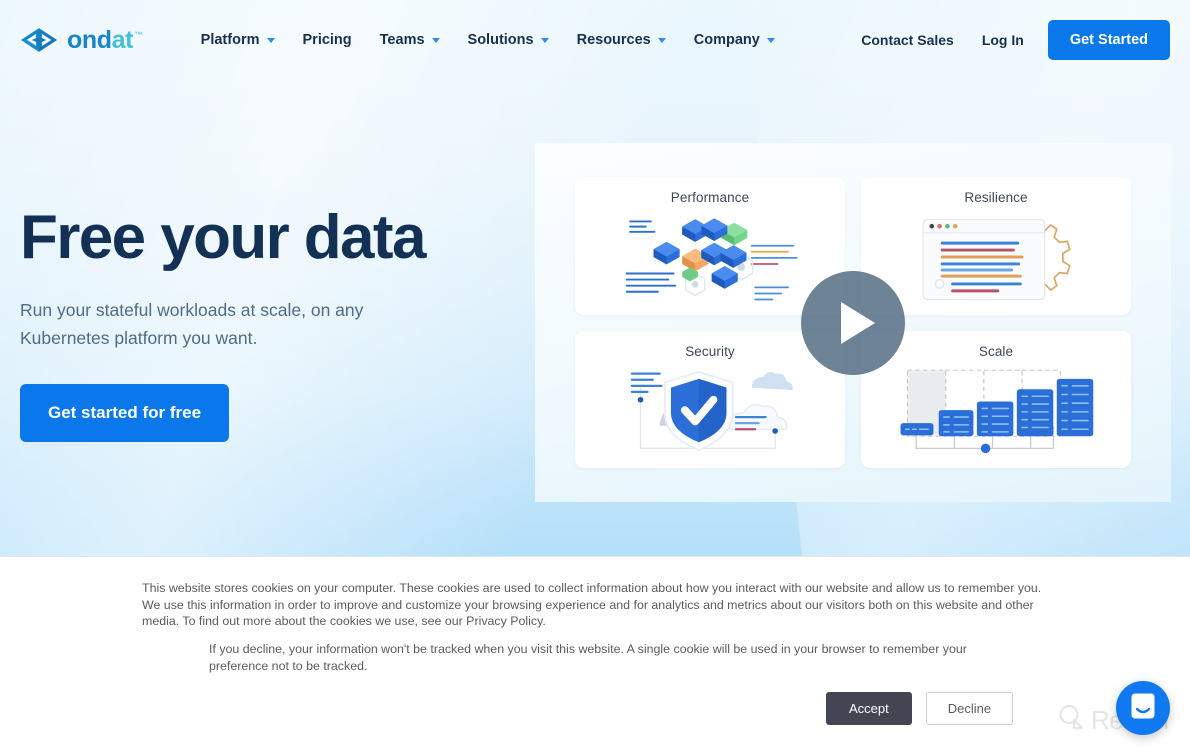 The height and width of the screenshot is (753, 1190). What do you see at coordinates (1108, 40) in the screenshot?
I see `get-started-button: Get Started` at bounding box center [1108, 40].